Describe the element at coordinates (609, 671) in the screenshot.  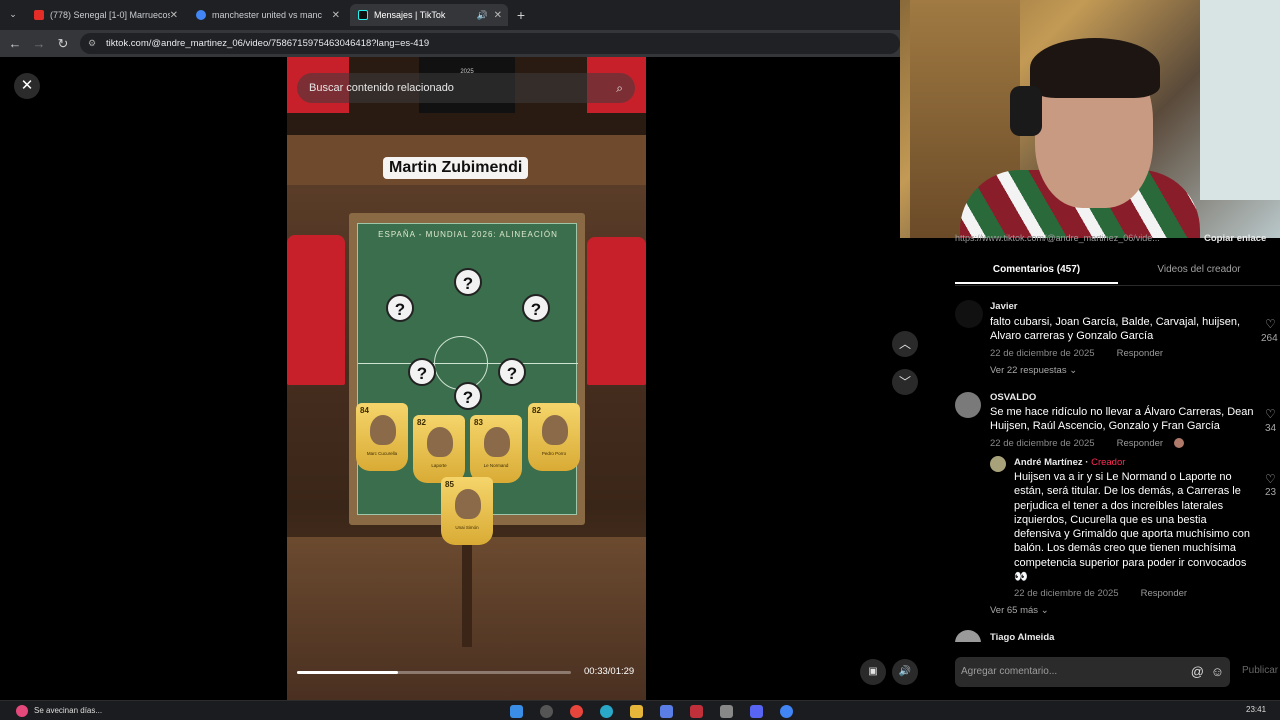
I see `video-time: 00:33/01:29` at that location.